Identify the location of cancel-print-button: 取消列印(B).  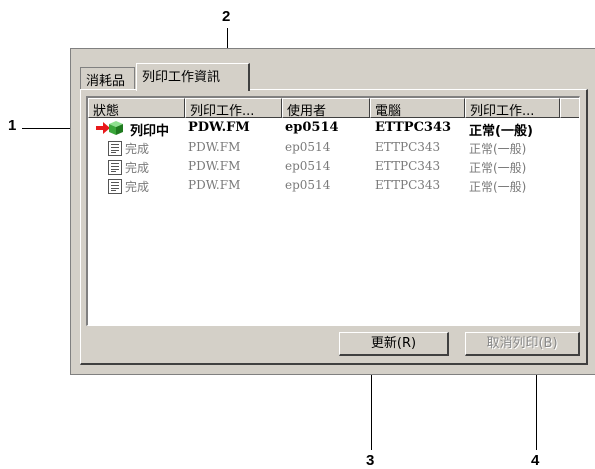
(522, 344).